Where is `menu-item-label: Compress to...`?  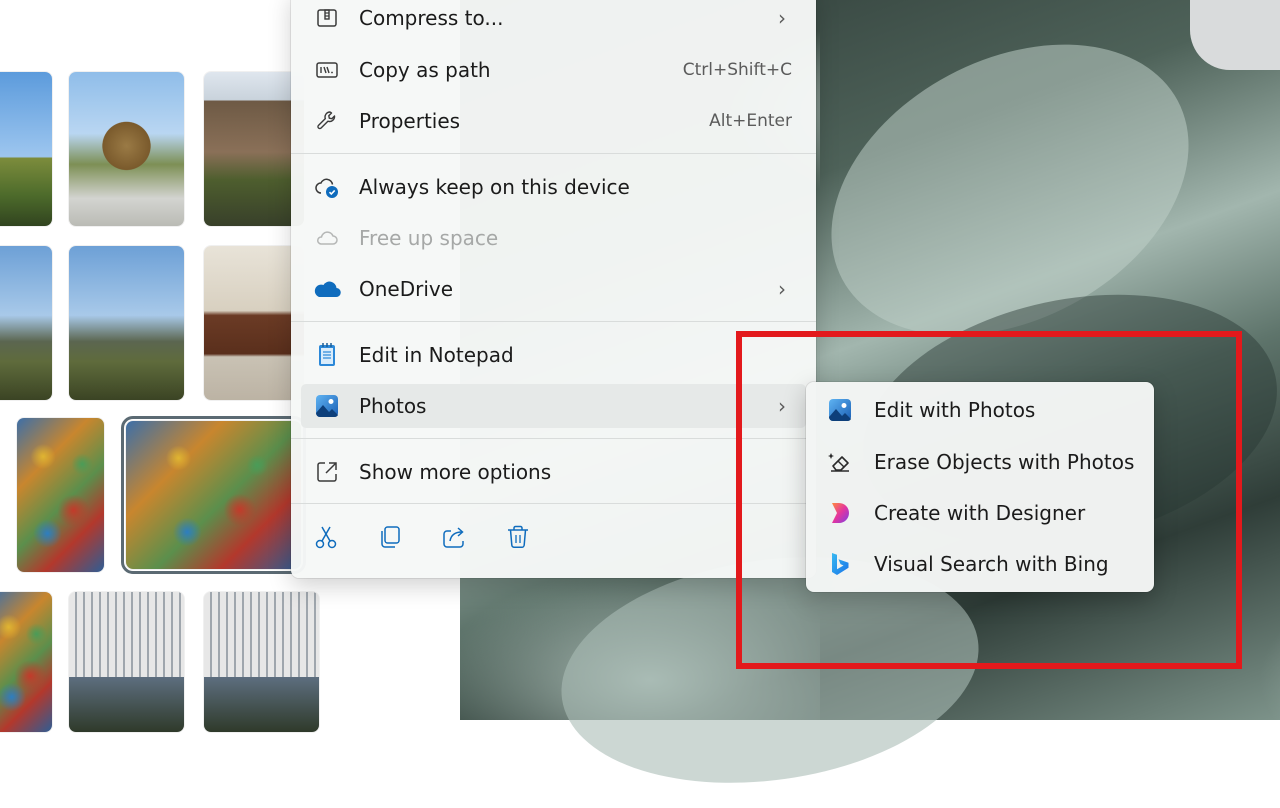 menu-item-label: Compress to... is located at coordinates (431, 18).